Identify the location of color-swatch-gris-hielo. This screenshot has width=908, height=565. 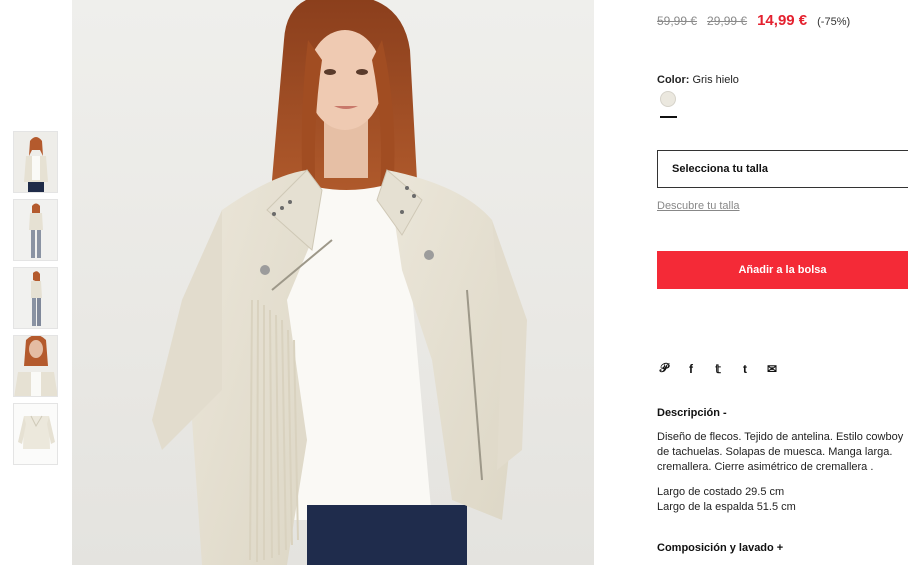
(668, 99).